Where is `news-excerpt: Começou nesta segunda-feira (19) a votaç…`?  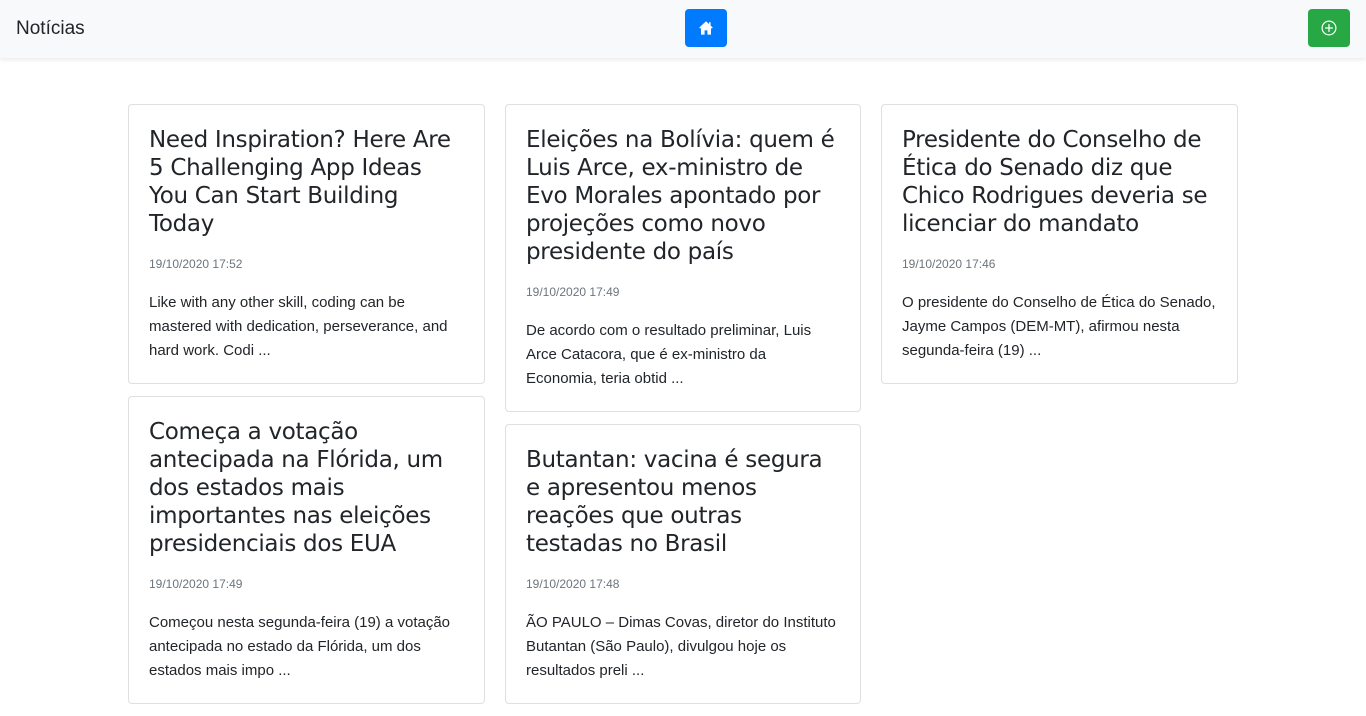
news-excerpt: Começou nesta segunda-feira (19) a votaç… is located at coordinates (300, 646).